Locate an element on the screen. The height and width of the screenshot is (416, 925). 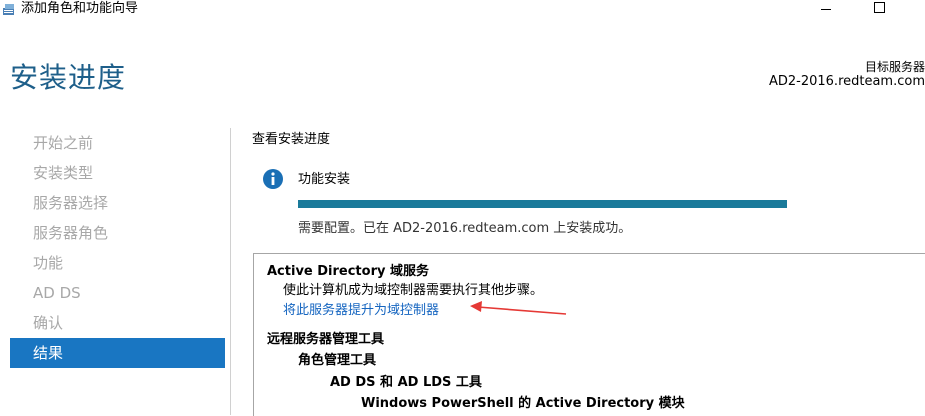
rsat-title: 远程服务器管理工具 is located at coordinates (326, 339).